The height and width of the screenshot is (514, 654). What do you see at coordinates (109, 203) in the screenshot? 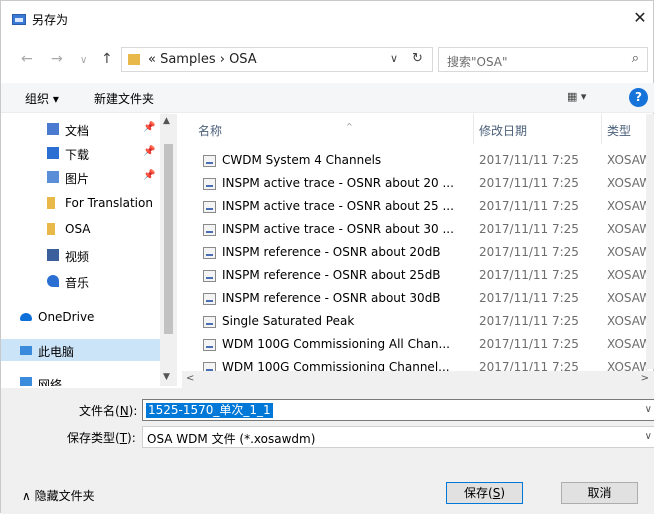
I see `nav-item-label: For Translation` at bounding box center [109, 203].